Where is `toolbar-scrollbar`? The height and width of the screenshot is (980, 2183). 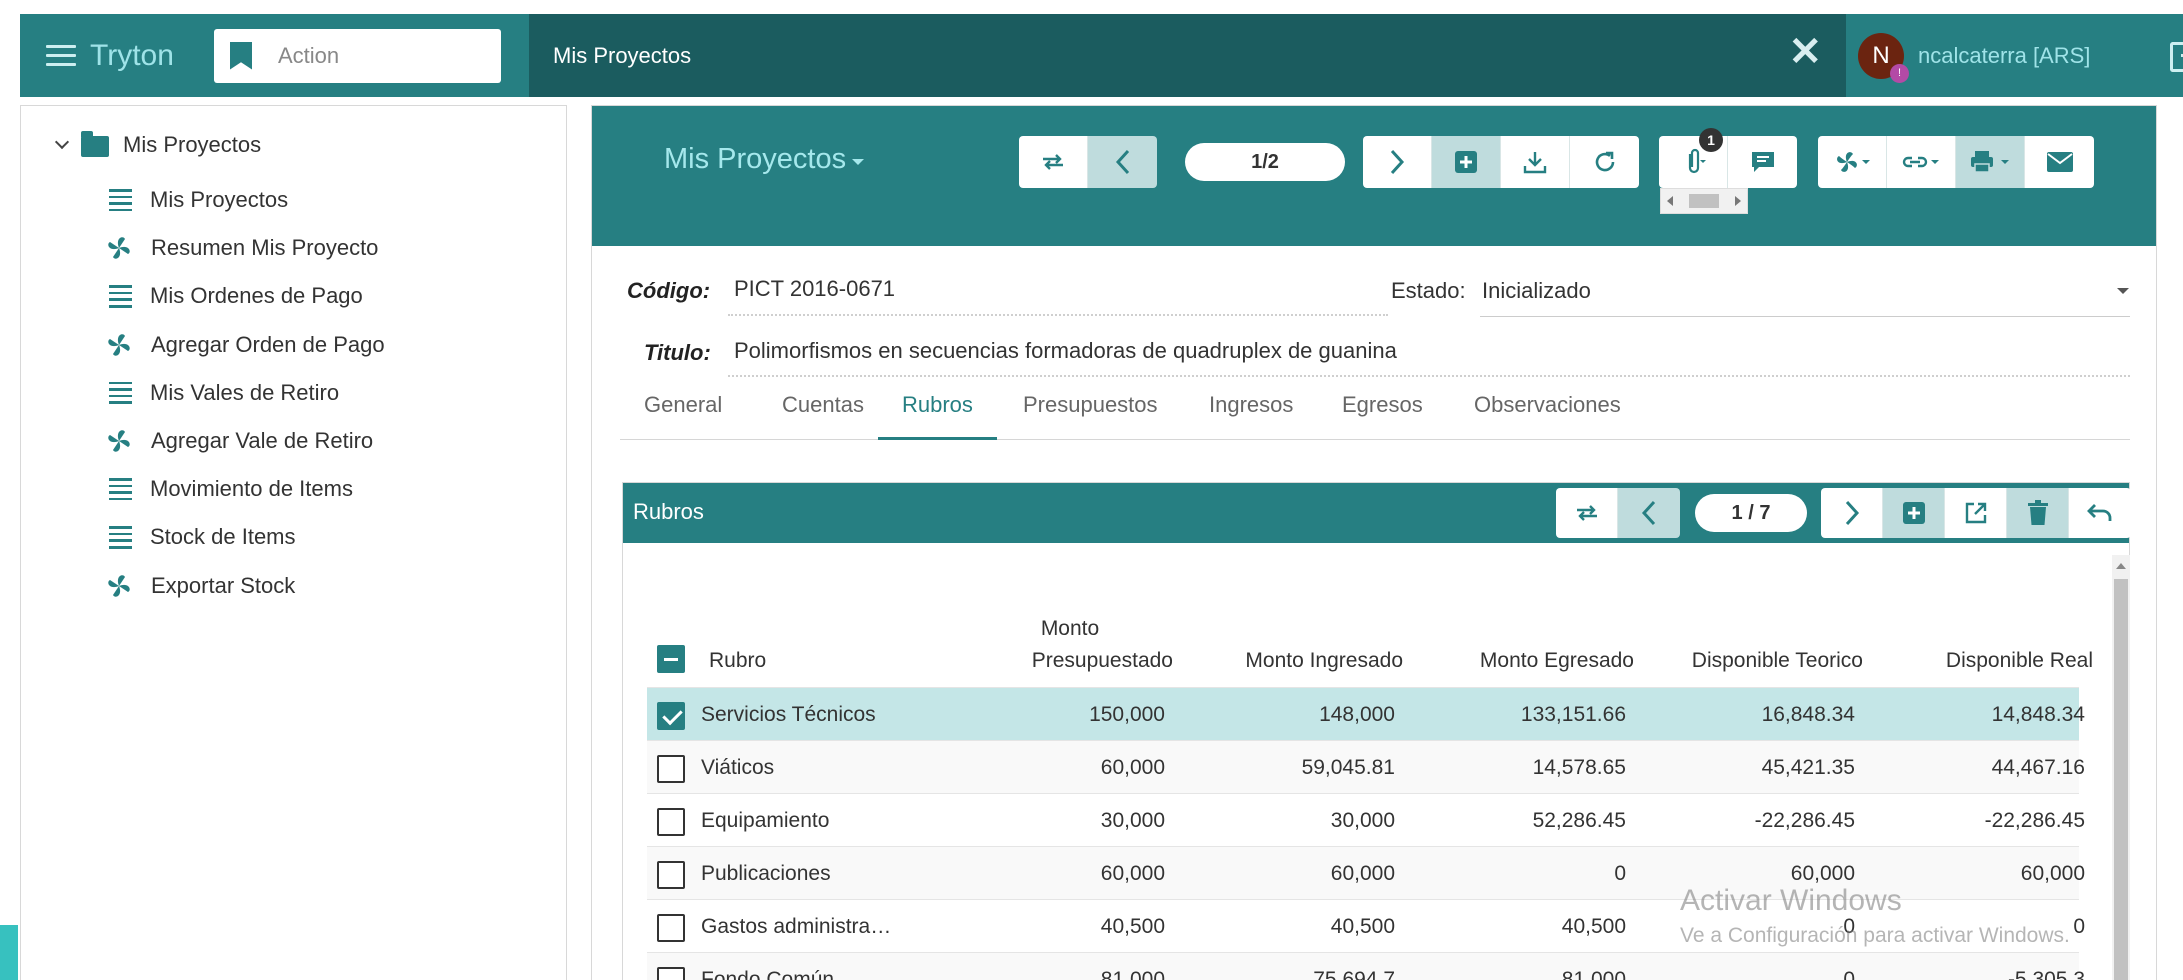 toolbar-scrollbar is located at coordinates (1704, 201).